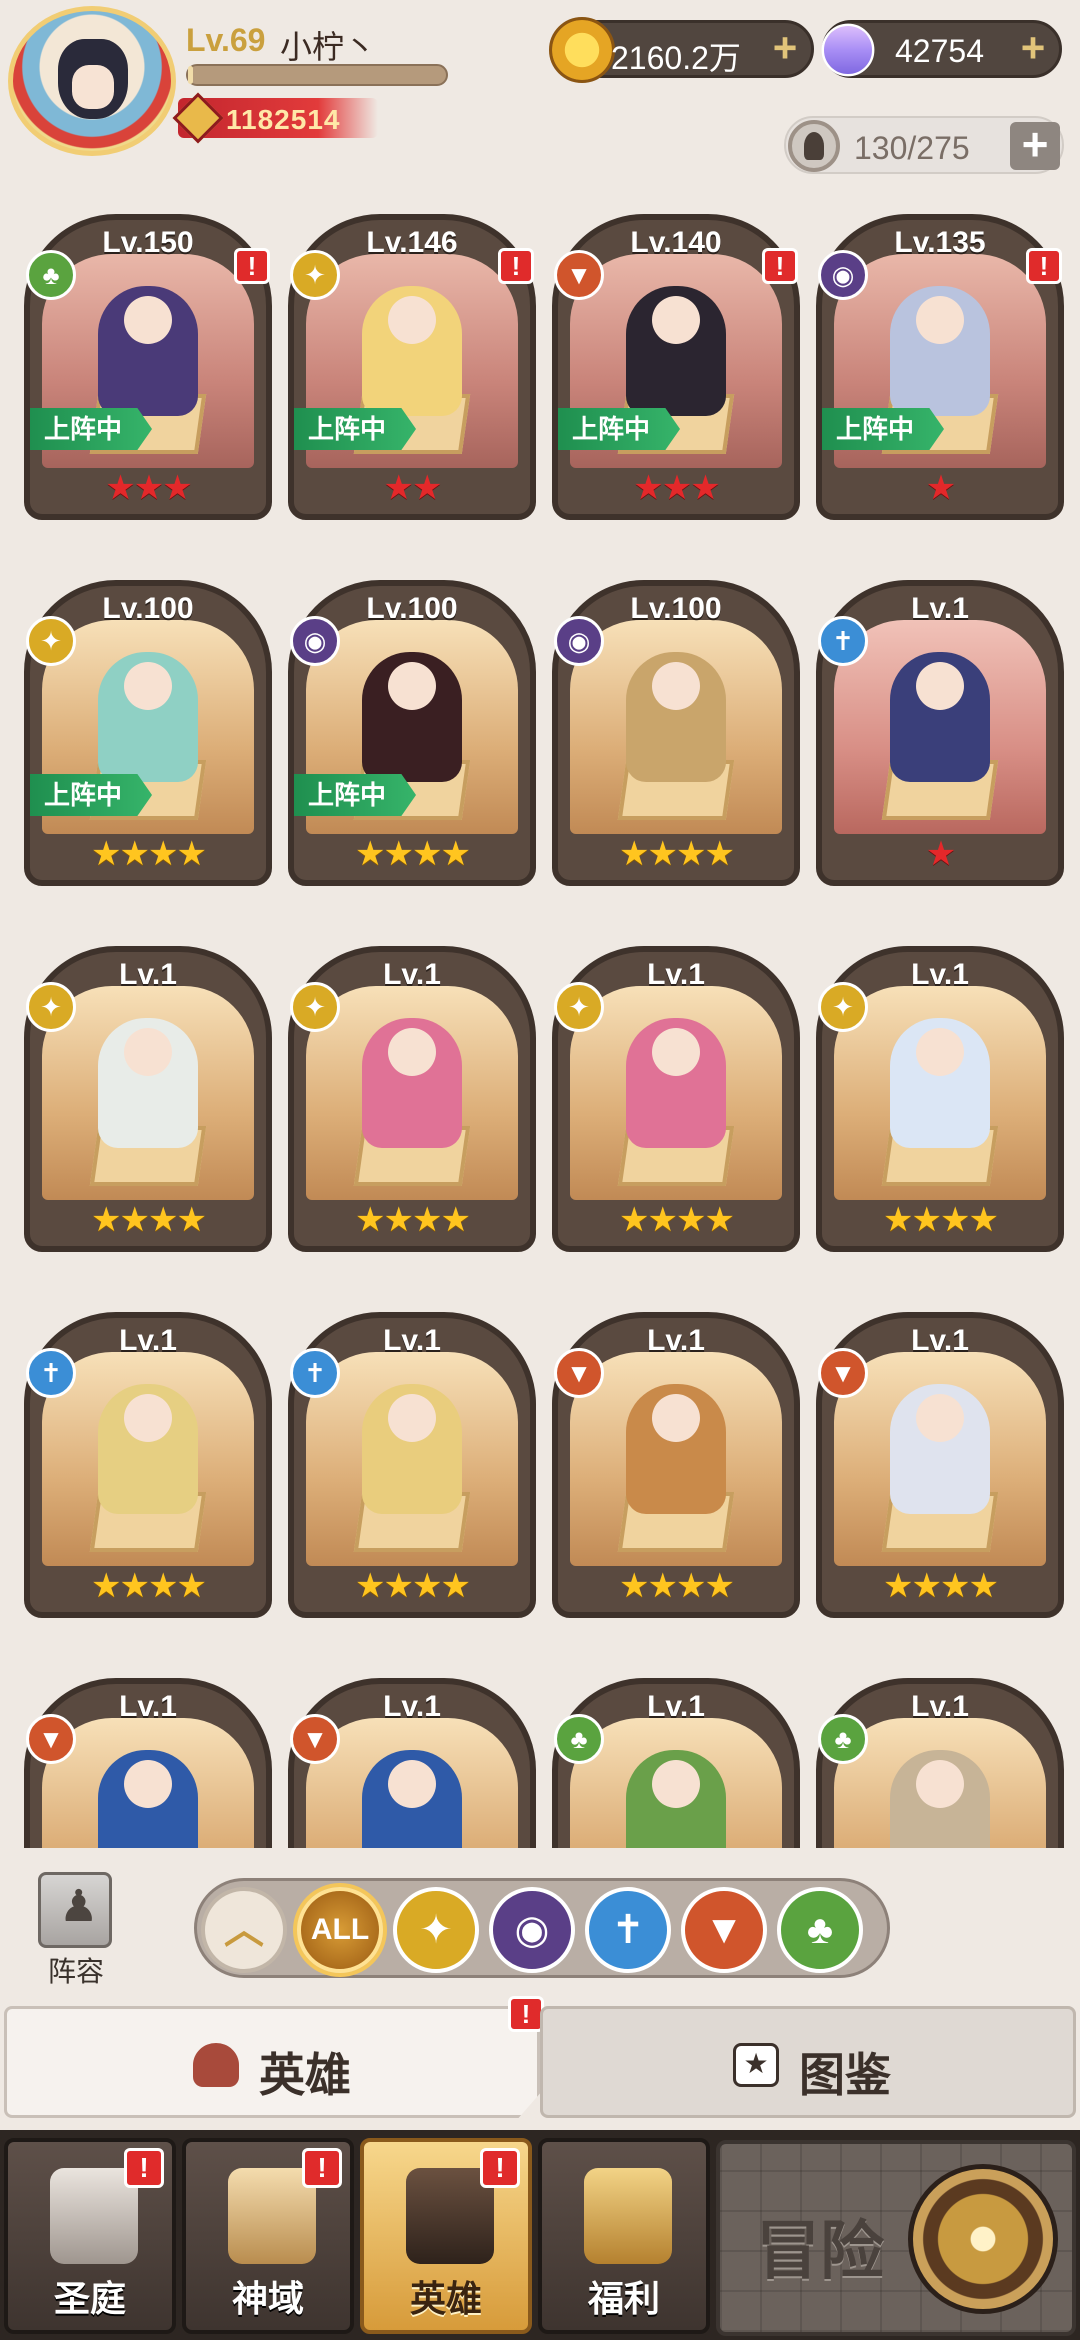 The width and height of the screenshot is (1080, 2340). What do you see at coordinates (75, 1971) in the screenshot?
I see `lineup-label: 阵容` at bounding box center [75, 1971].